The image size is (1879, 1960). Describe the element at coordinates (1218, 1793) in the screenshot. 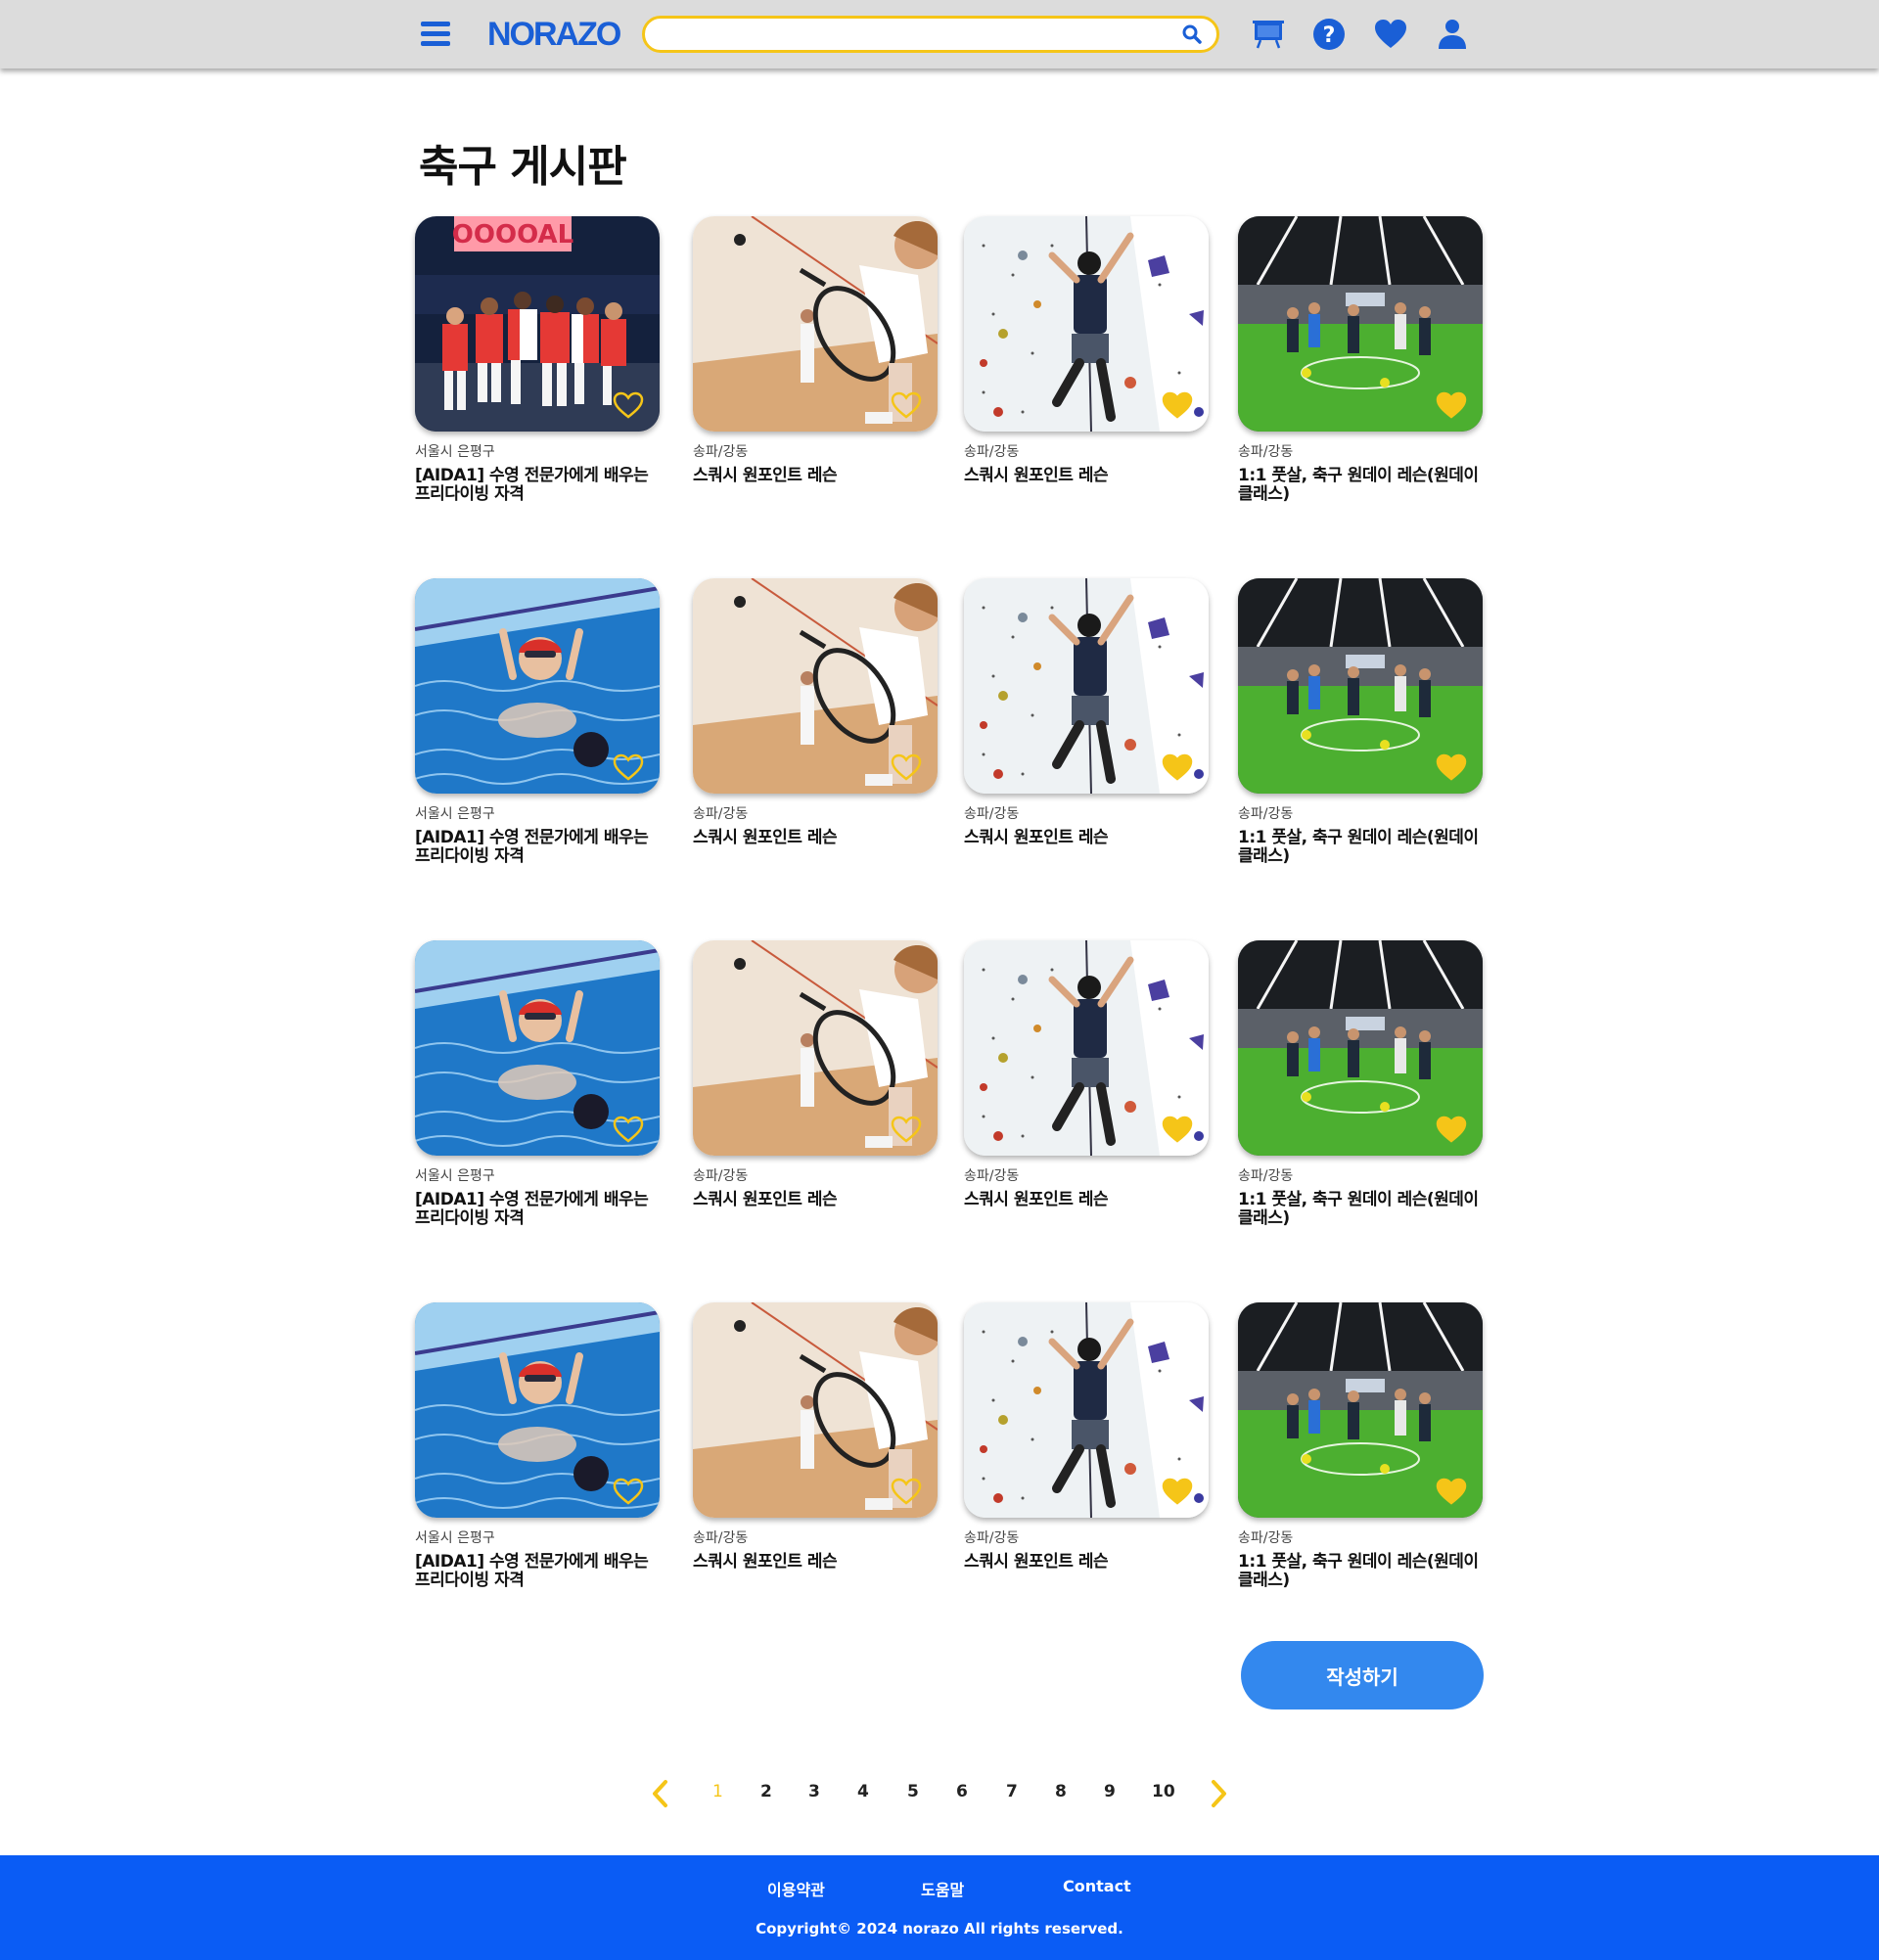

I see `chevron-right-icon` at that location.